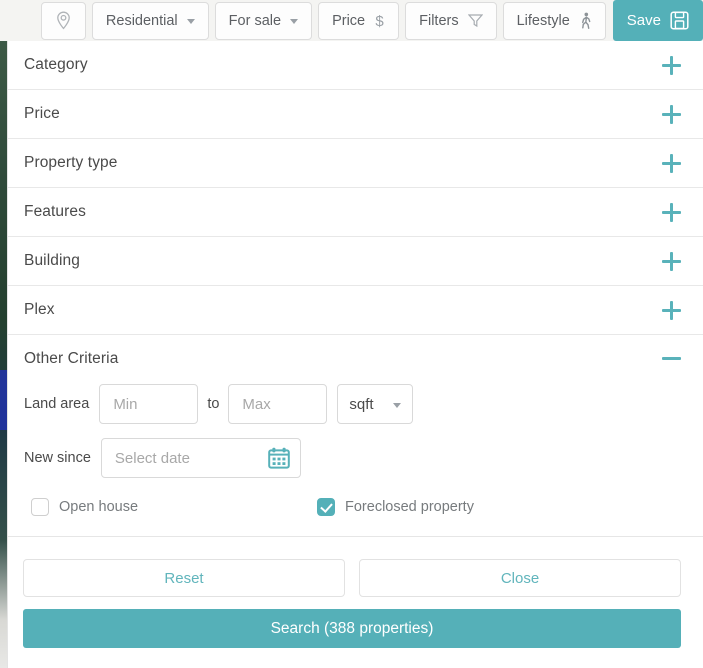 This screenshot has height=668, width=703. Describe the element at coordinates (57, 458) in the screenshot. I see `new-since-label: New since` at that location.